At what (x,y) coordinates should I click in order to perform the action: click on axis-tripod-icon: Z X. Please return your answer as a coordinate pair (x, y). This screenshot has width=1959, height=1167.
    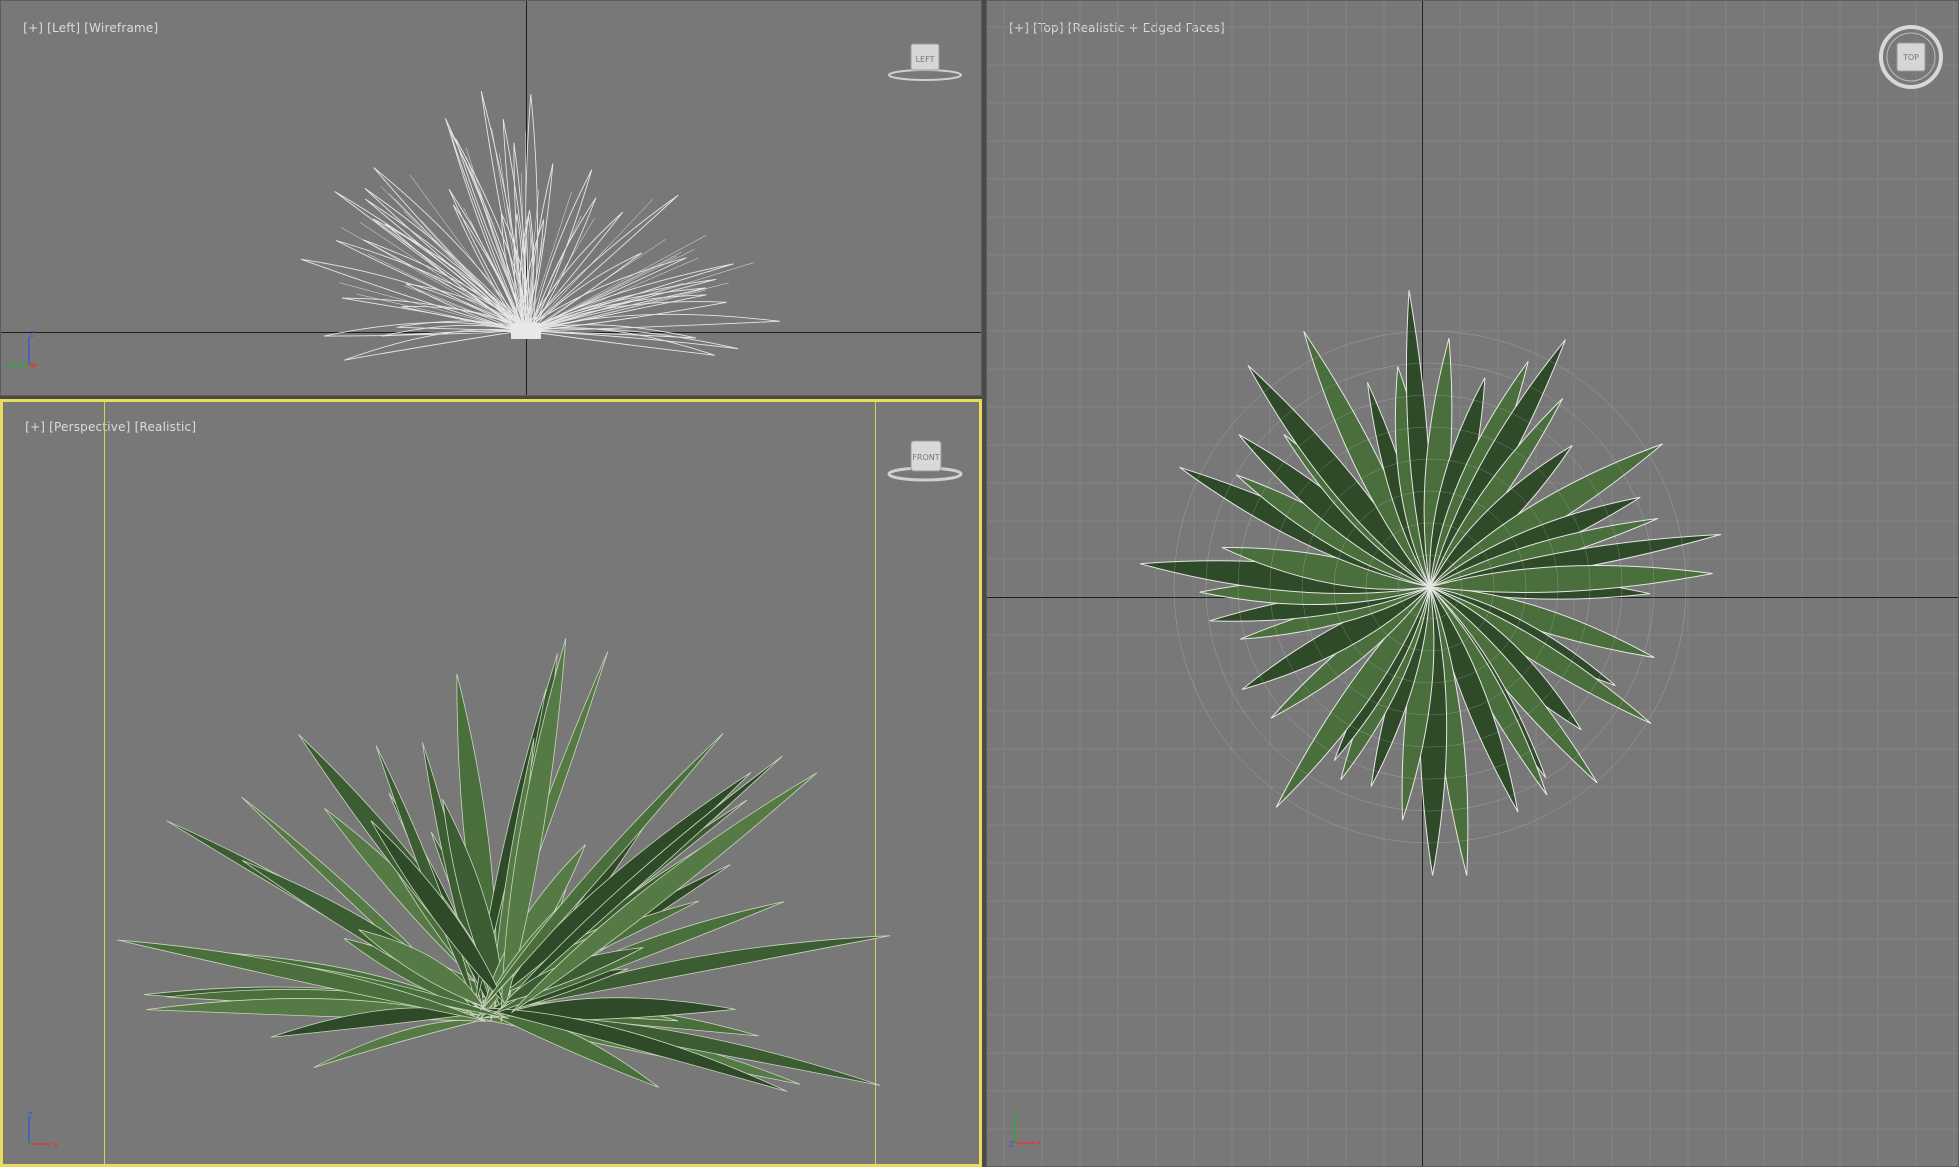
    Looking at the image, I should click on (43, 1130).